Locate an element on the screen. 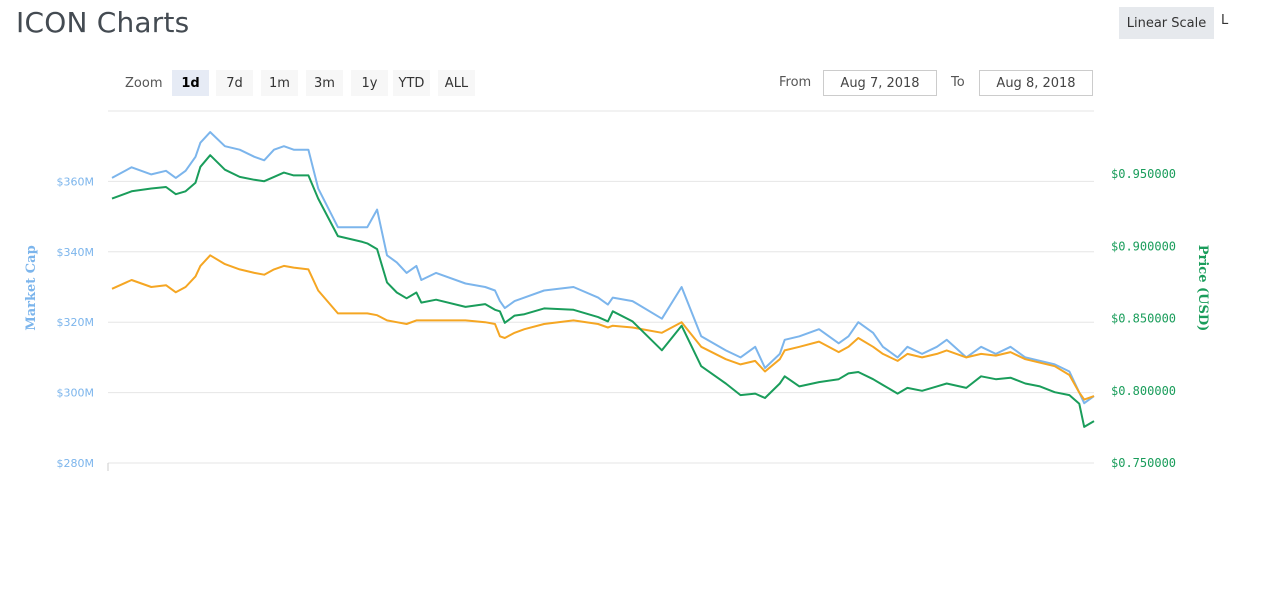  market-cap-tick-label: $320M is located at coordinates (76, 322).